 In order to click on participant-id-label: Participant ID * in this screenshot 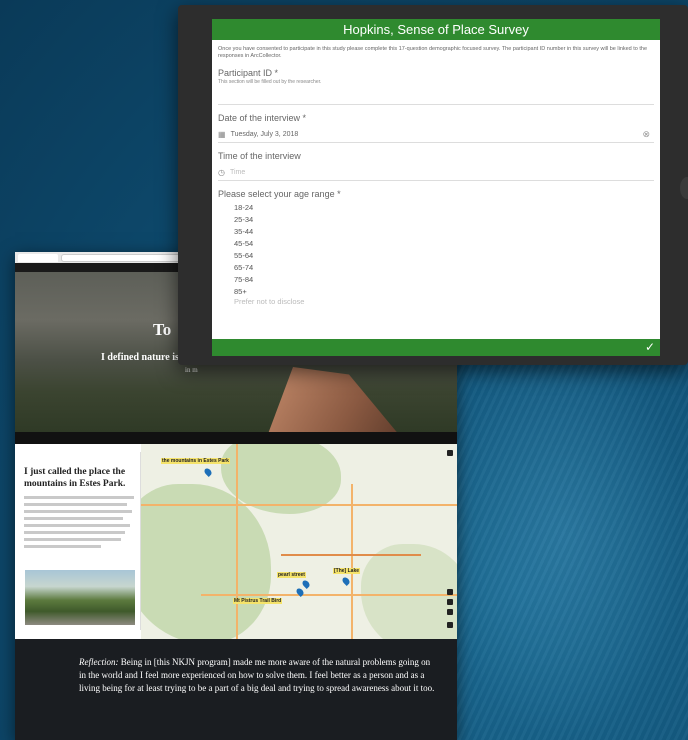, I will do `click(248, 73)`.